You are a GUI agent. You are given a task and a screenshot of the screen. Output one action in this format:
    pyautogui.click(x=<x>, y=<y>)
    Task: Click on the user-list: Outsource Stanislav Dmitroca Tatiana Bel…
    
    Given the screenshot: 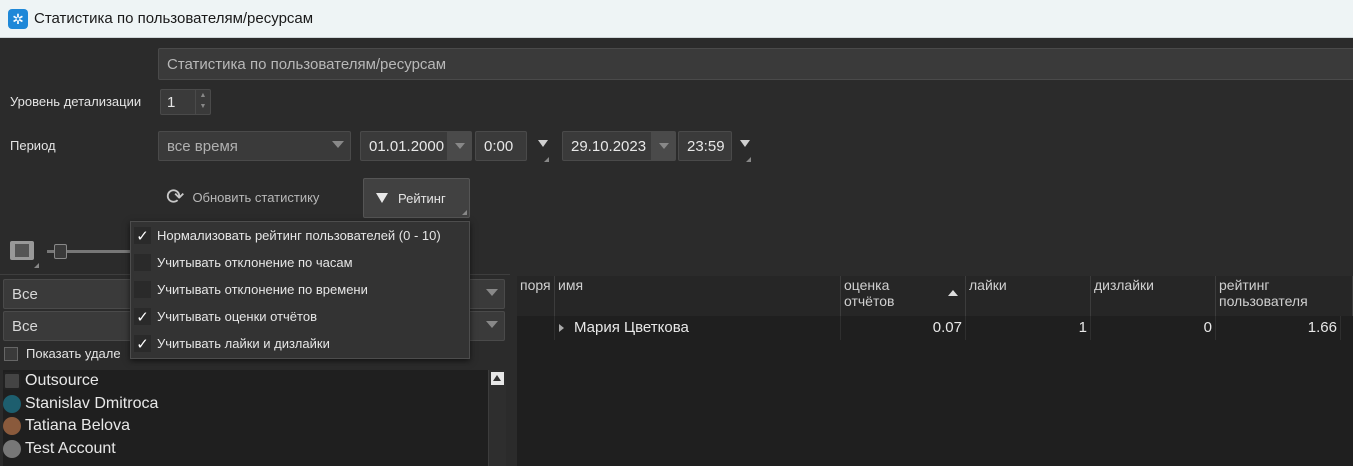 What is the action you would take?
    pyautogui.click(x=245, y=418)
    